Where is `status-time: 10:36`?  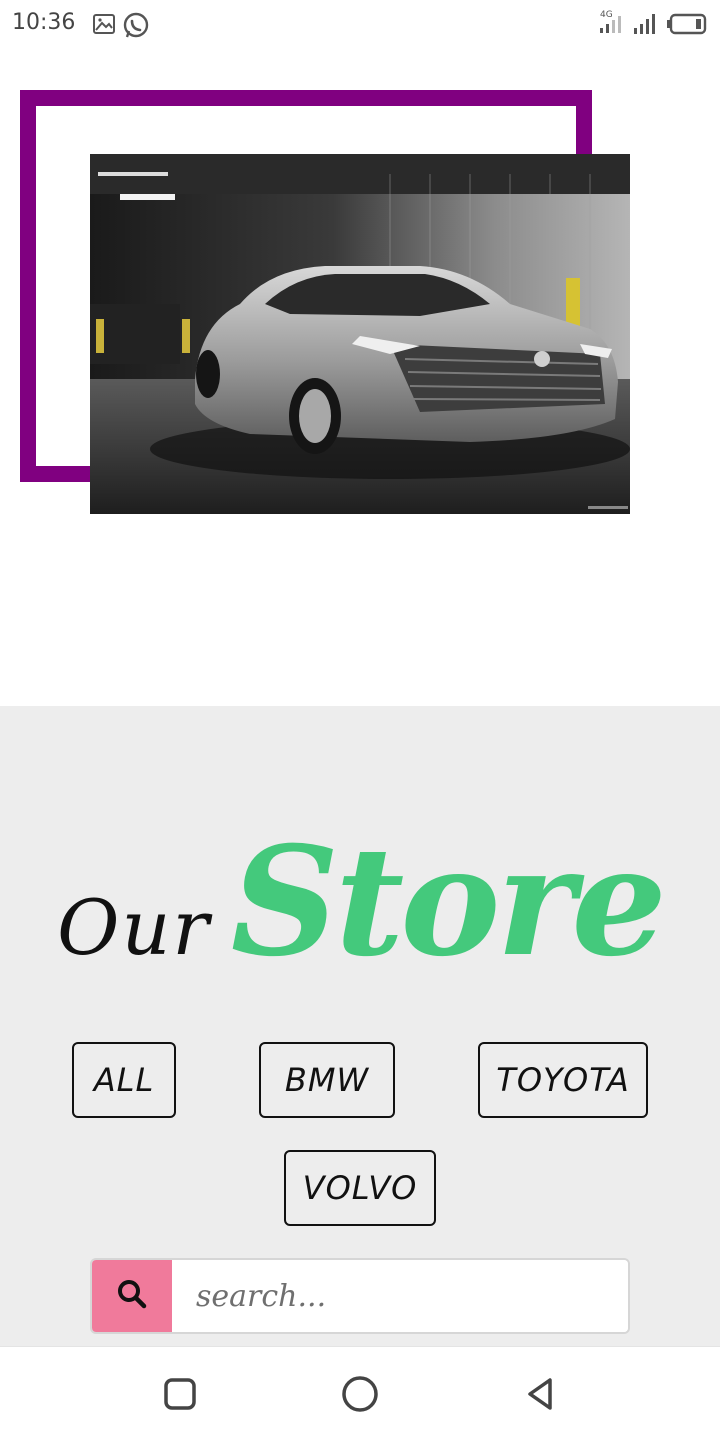
status-time: 10:36 is located at coordinates (44, 22).